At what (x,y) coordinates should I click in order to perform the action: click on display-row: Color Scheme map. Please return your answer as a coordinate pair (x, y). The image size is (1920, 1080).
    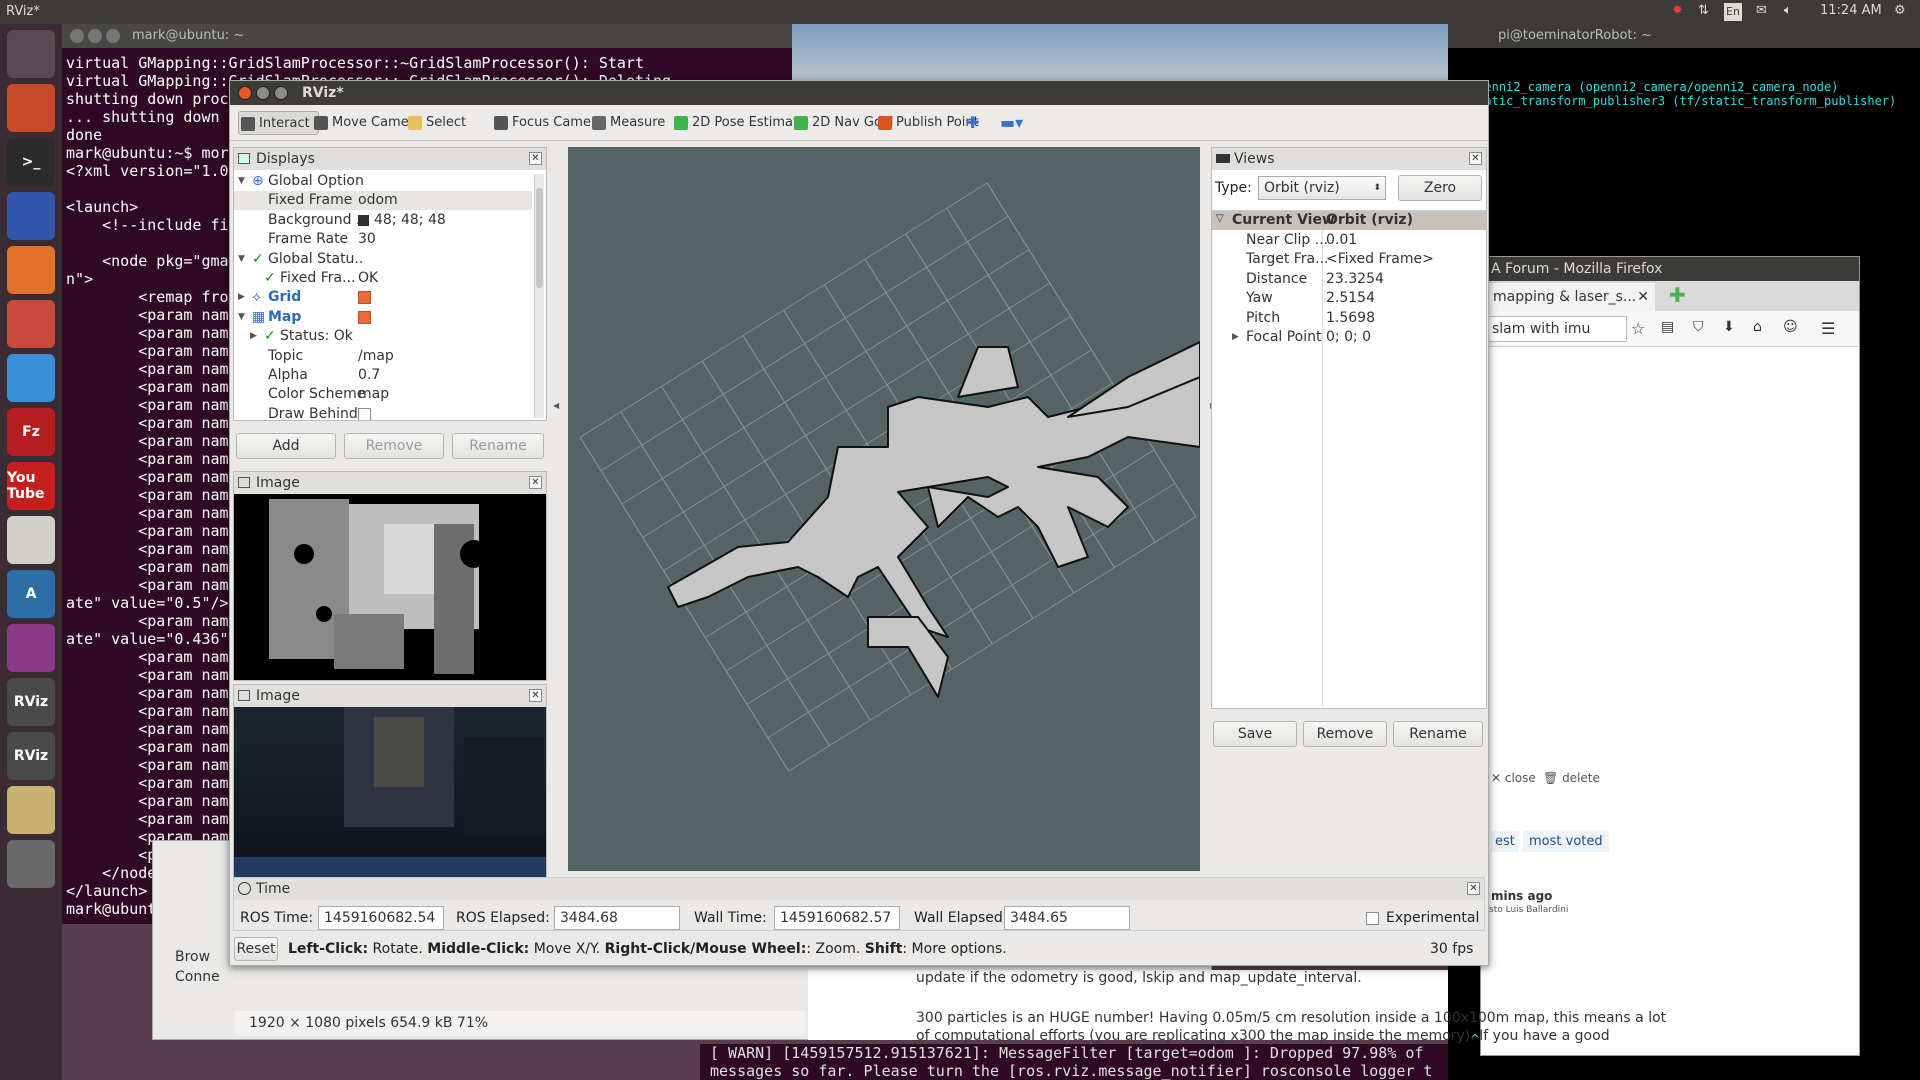
    Looking at the image, I should click on (383, 394).